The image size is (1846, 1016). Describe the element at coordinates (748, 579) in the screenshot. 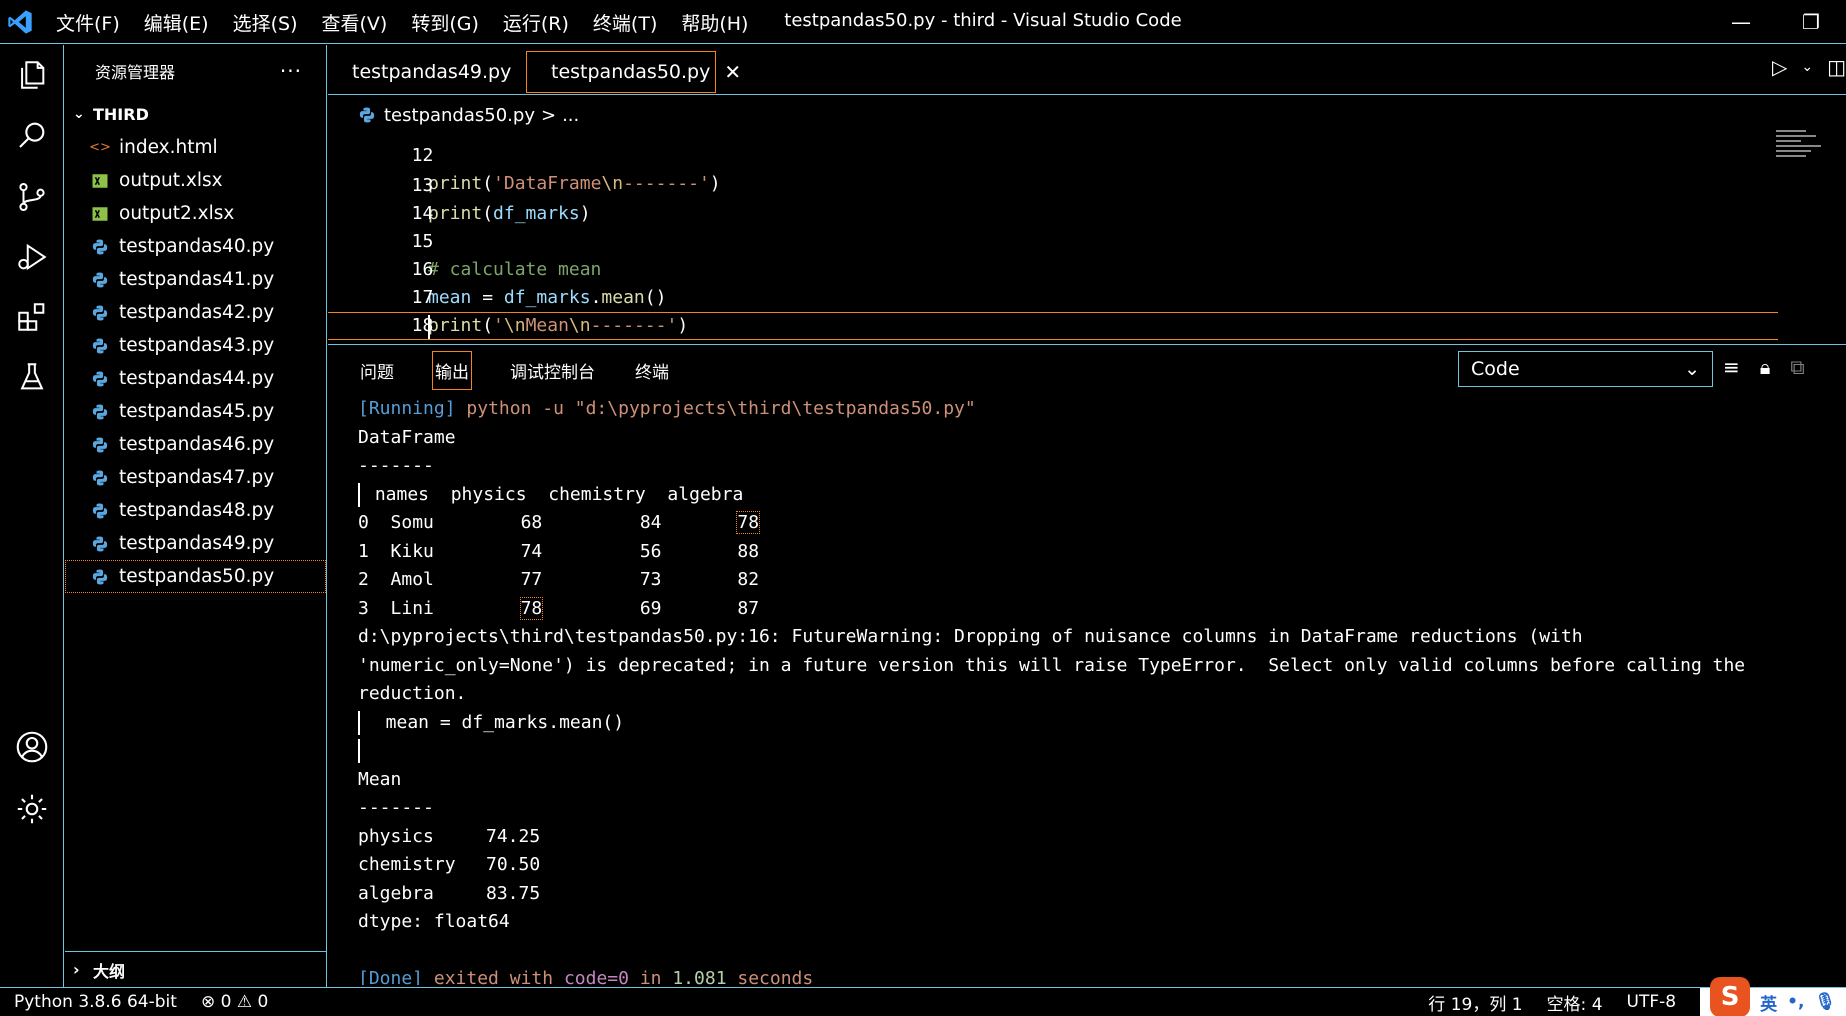

I see `table-cell: 82` at that location.